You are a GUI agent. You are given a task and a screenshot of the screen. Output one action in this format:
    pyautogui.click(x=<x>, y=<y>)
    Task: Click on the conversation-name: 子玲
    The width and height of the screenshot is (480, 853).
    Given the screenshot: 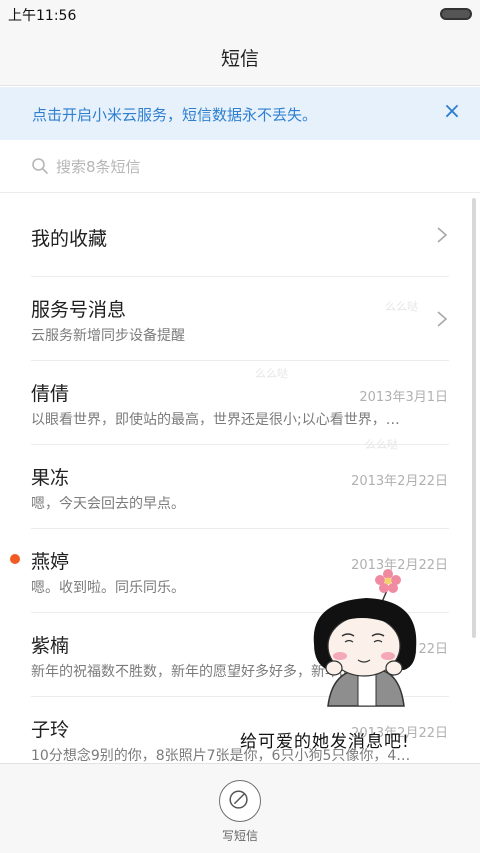 What is the action you would take?
    pyautogui.click(x=50, y=730)
    